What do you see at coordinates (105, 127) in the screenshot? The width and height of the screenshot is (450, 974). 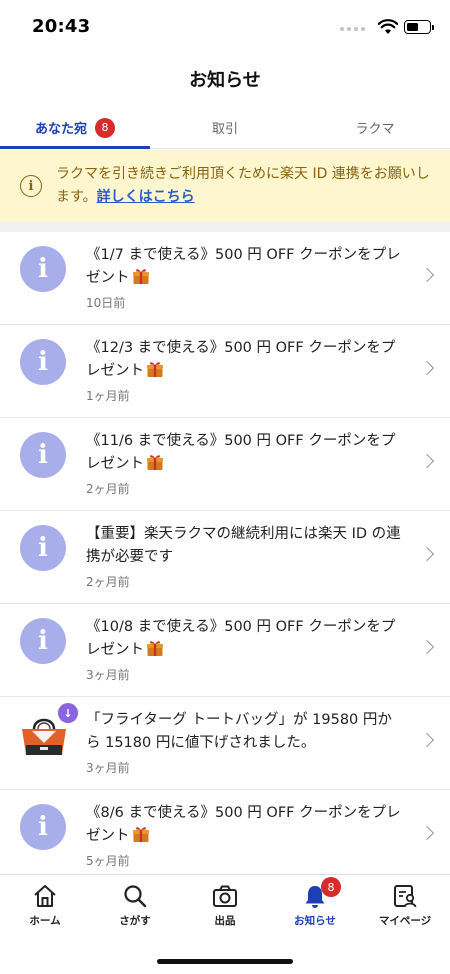 I see `tab-unread-badge: 8` at bounding box center [105, 127].